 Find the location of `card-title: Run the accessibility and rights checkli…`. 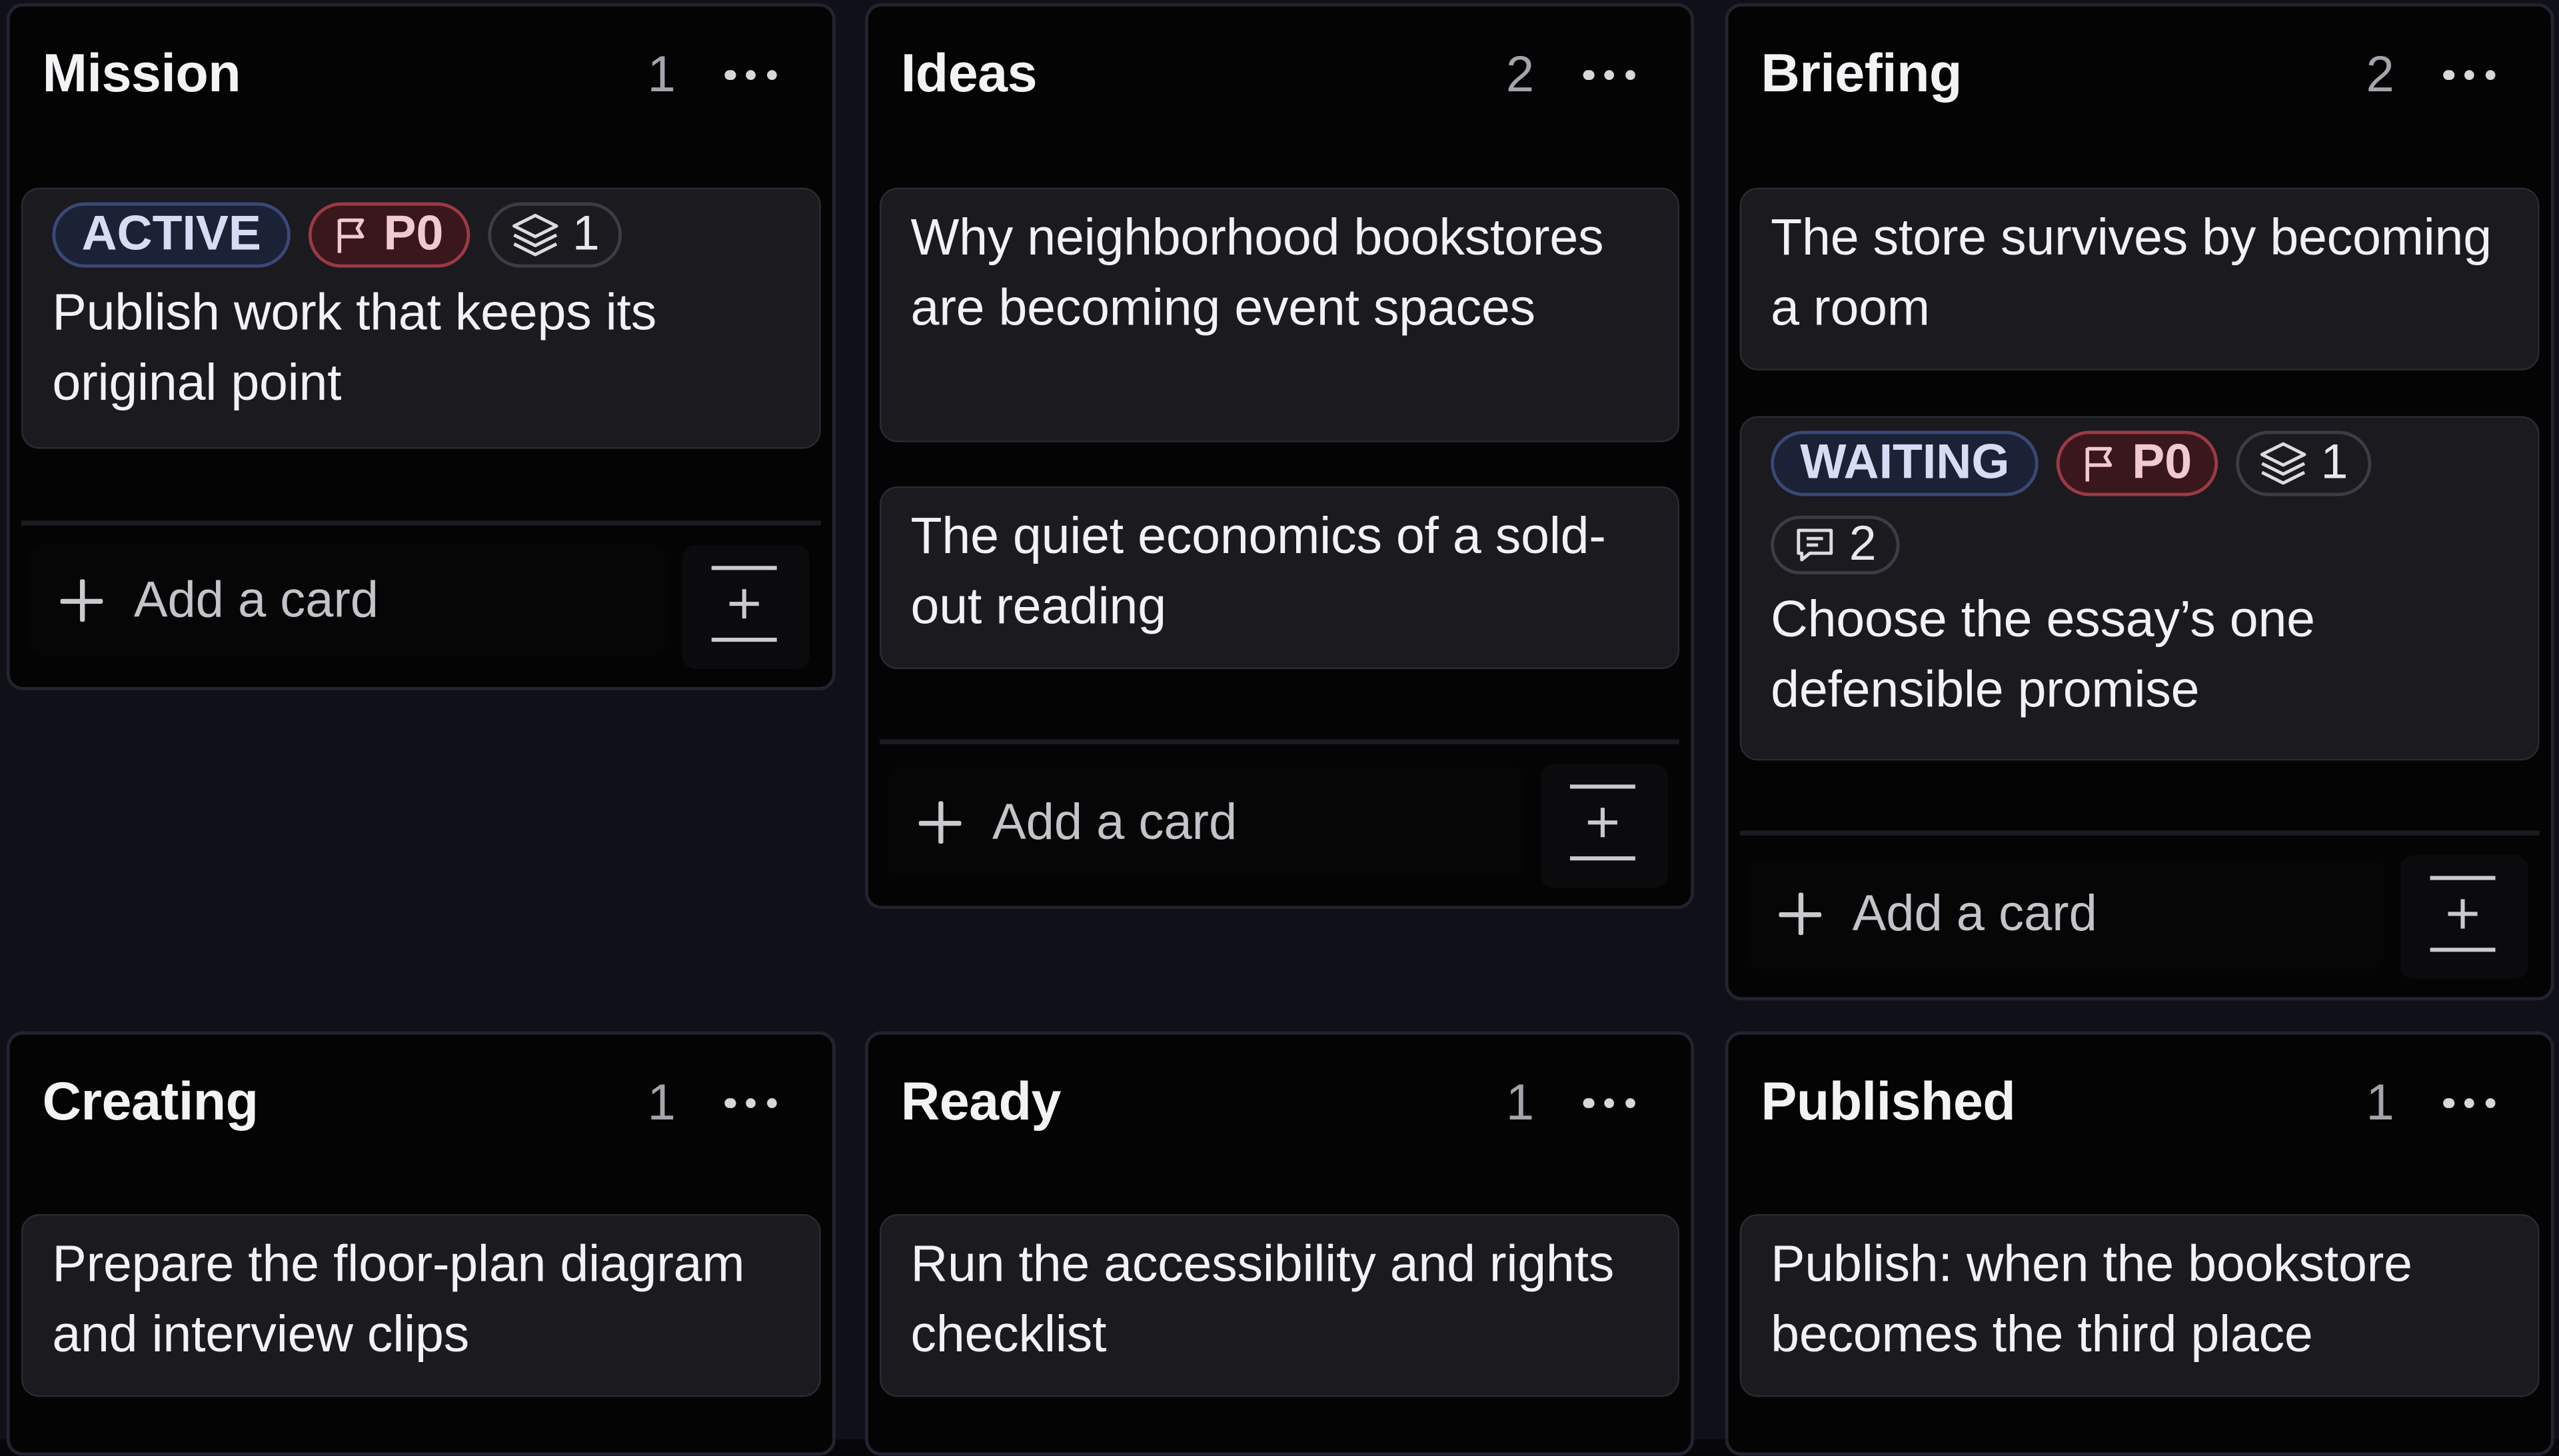

card-title: Run the accessibility and rights checkli… is located at coordinates (1262, 1297).